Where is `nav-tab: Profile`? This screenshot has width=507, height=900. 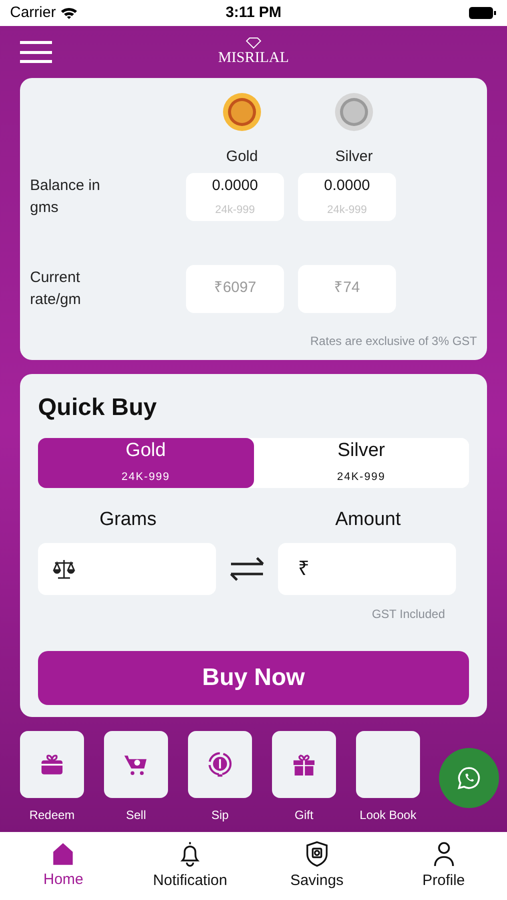
nav-tab: Profile is located at coordinates (443, 866).